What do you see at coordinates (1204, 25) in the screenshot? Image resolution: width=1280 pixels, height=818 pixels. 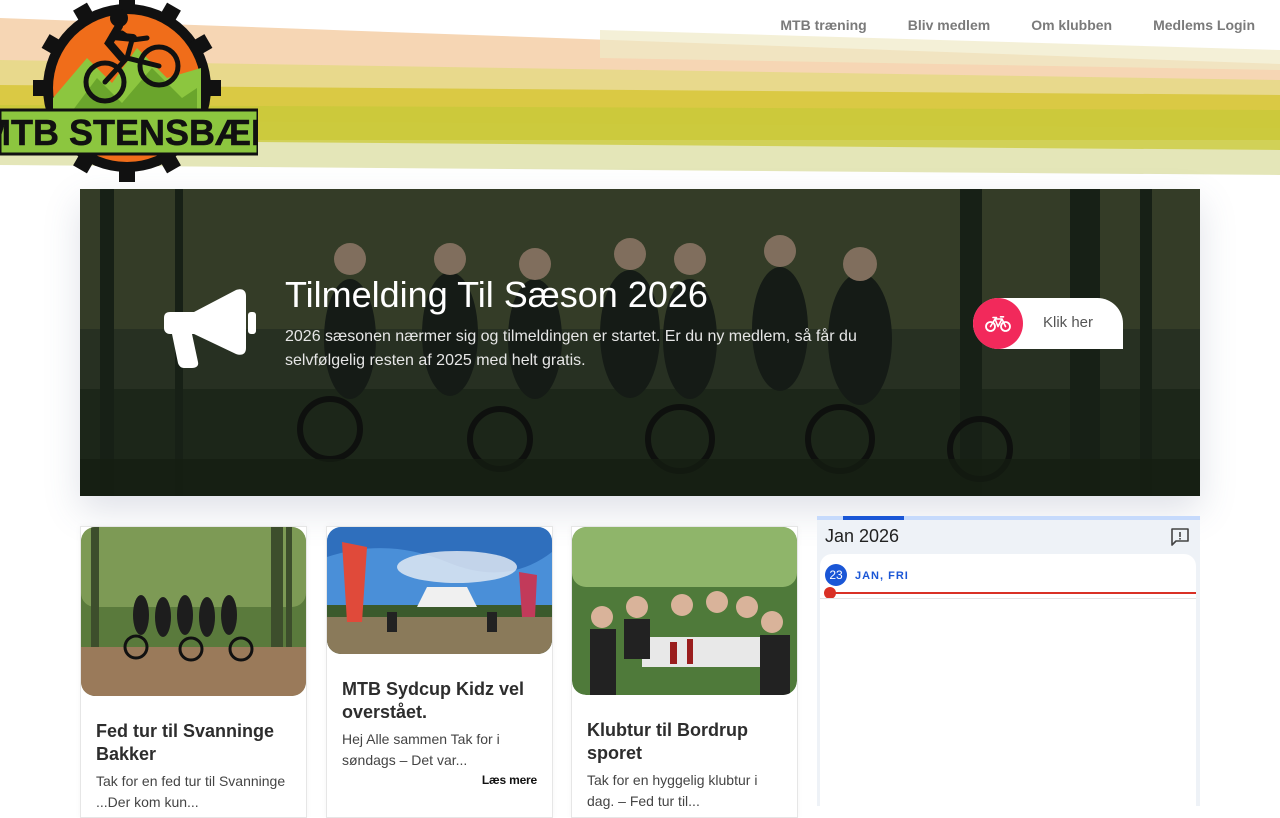 I see `nav-item-member-login: Medlems Login` at bounding box center [1204, 25].